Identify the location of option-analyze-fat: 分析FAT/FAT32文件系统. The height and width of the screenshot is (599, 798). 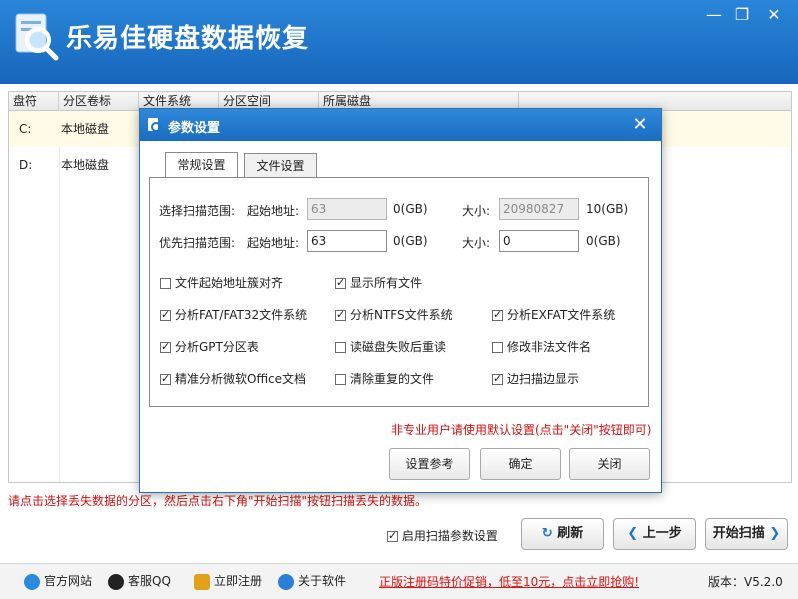
(233, 315).